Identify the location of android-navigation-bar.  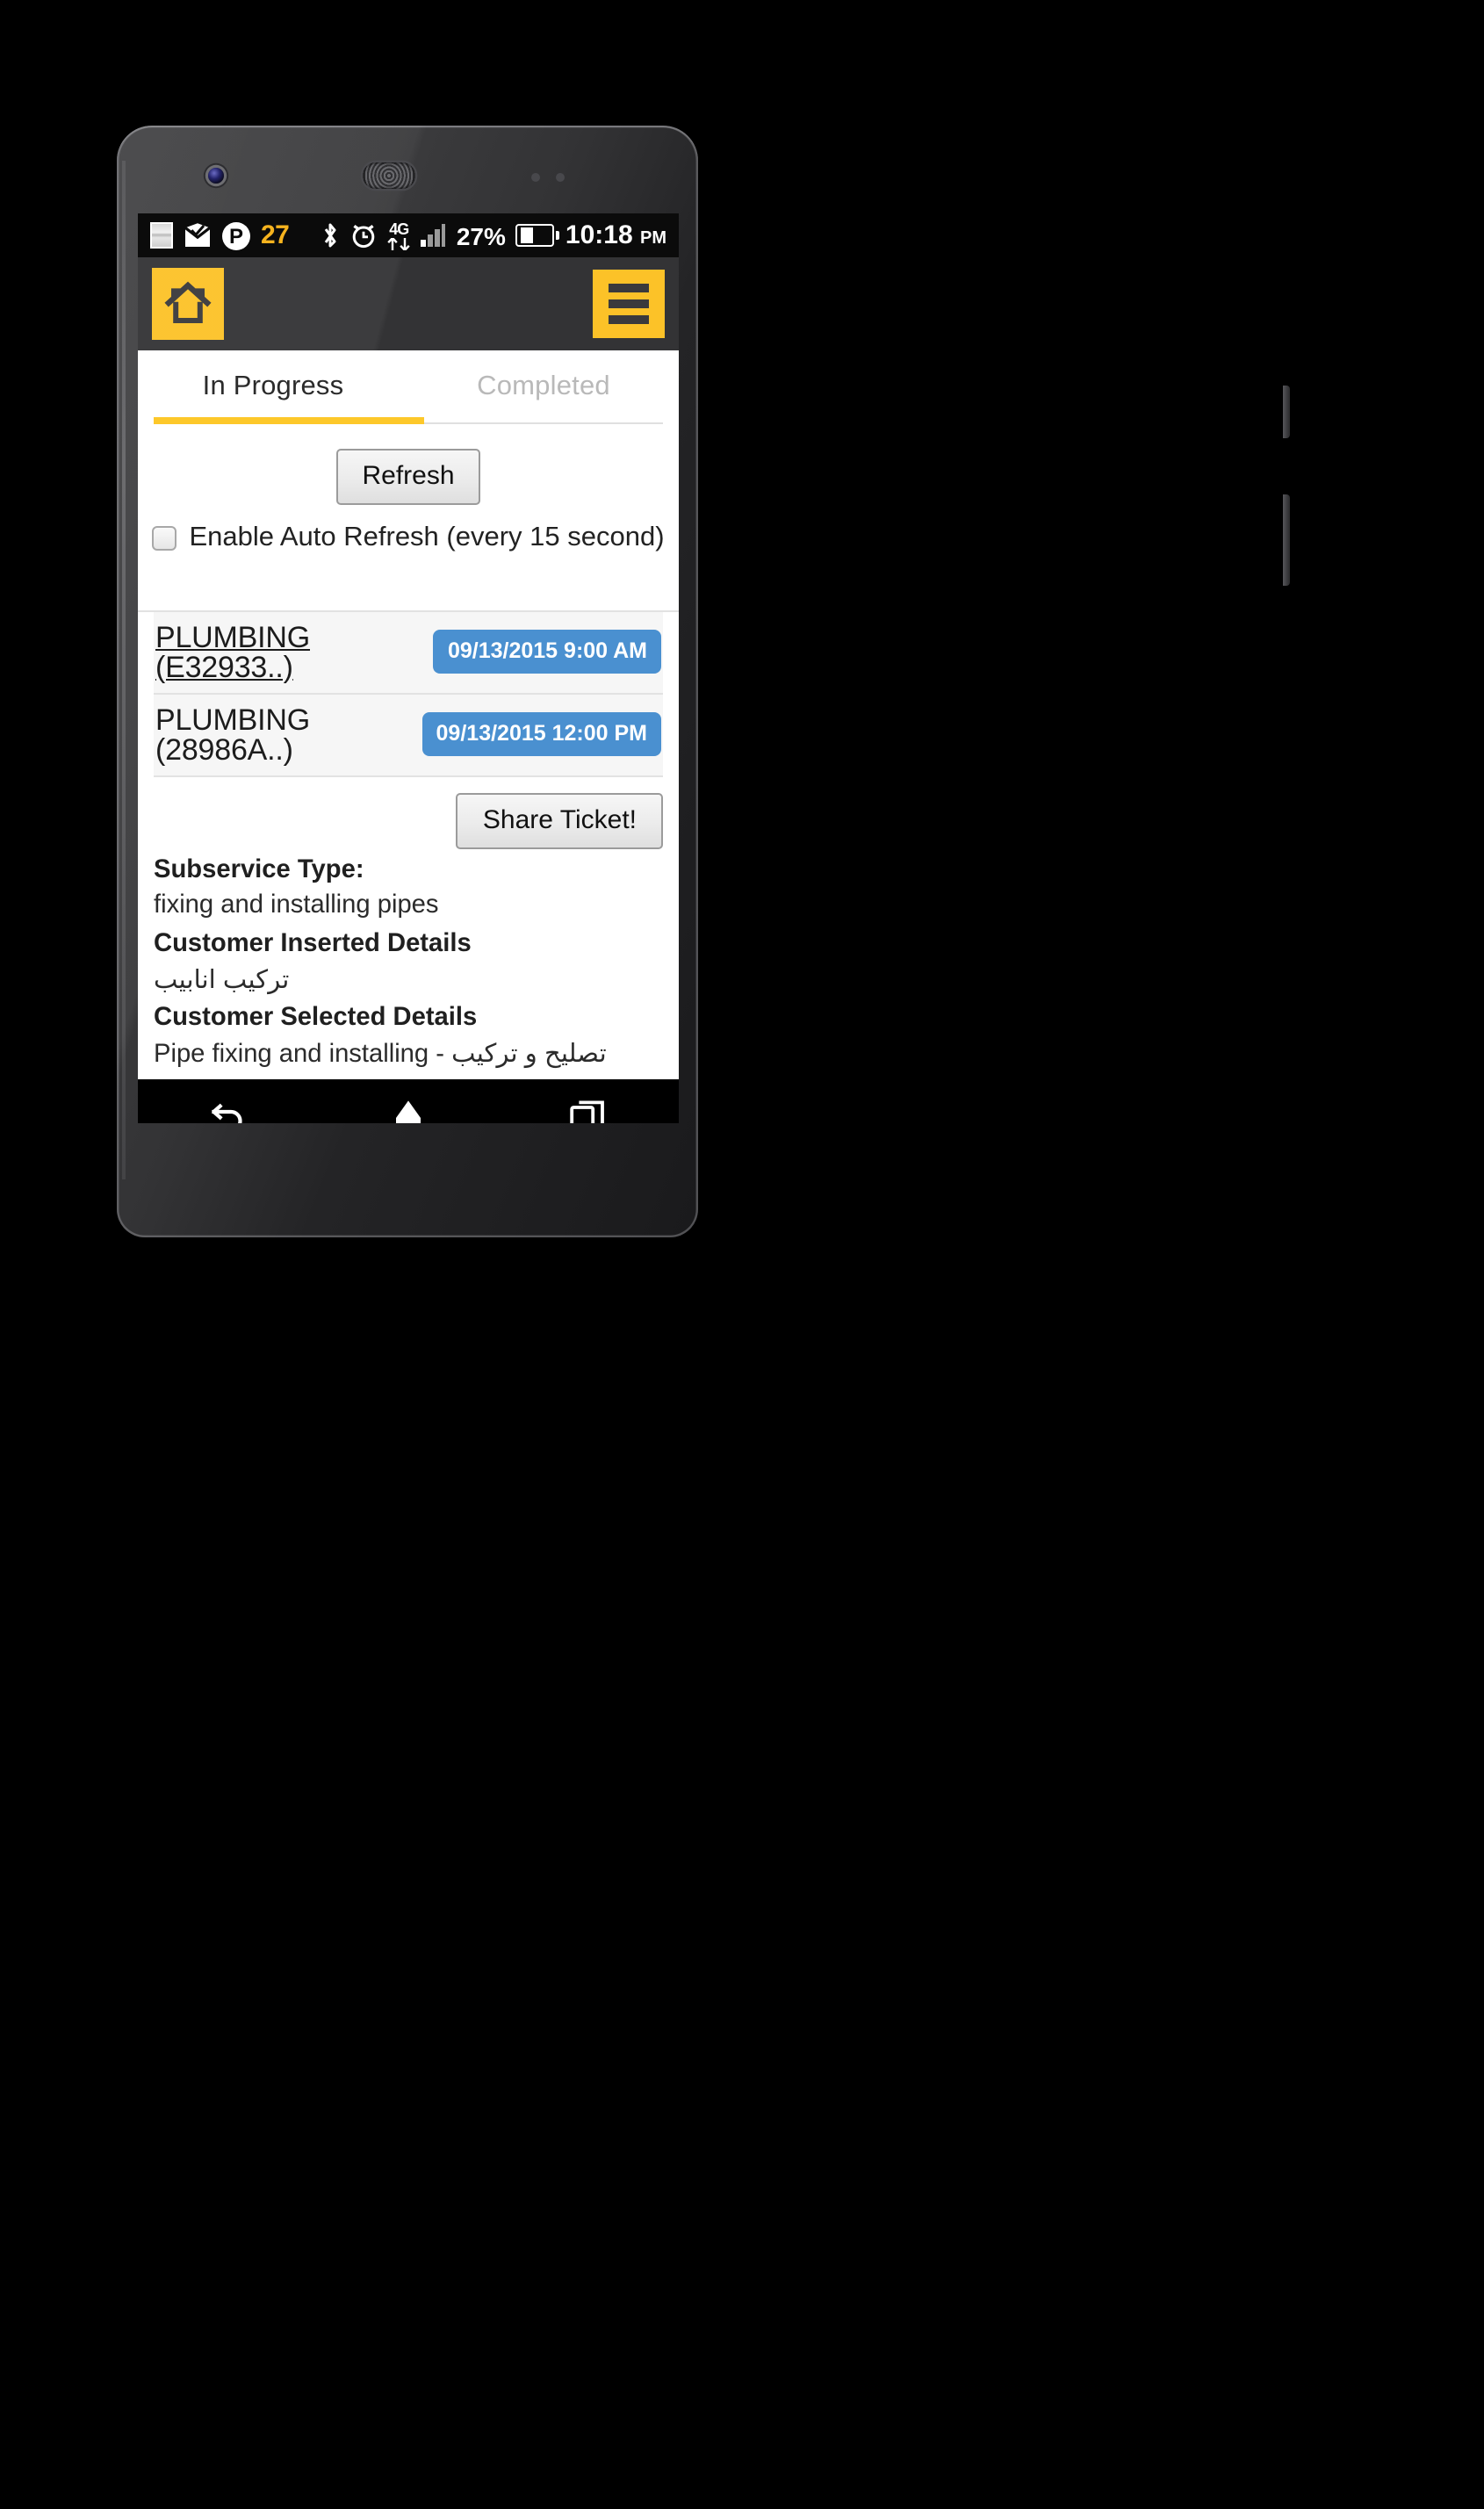
(408, 1101).